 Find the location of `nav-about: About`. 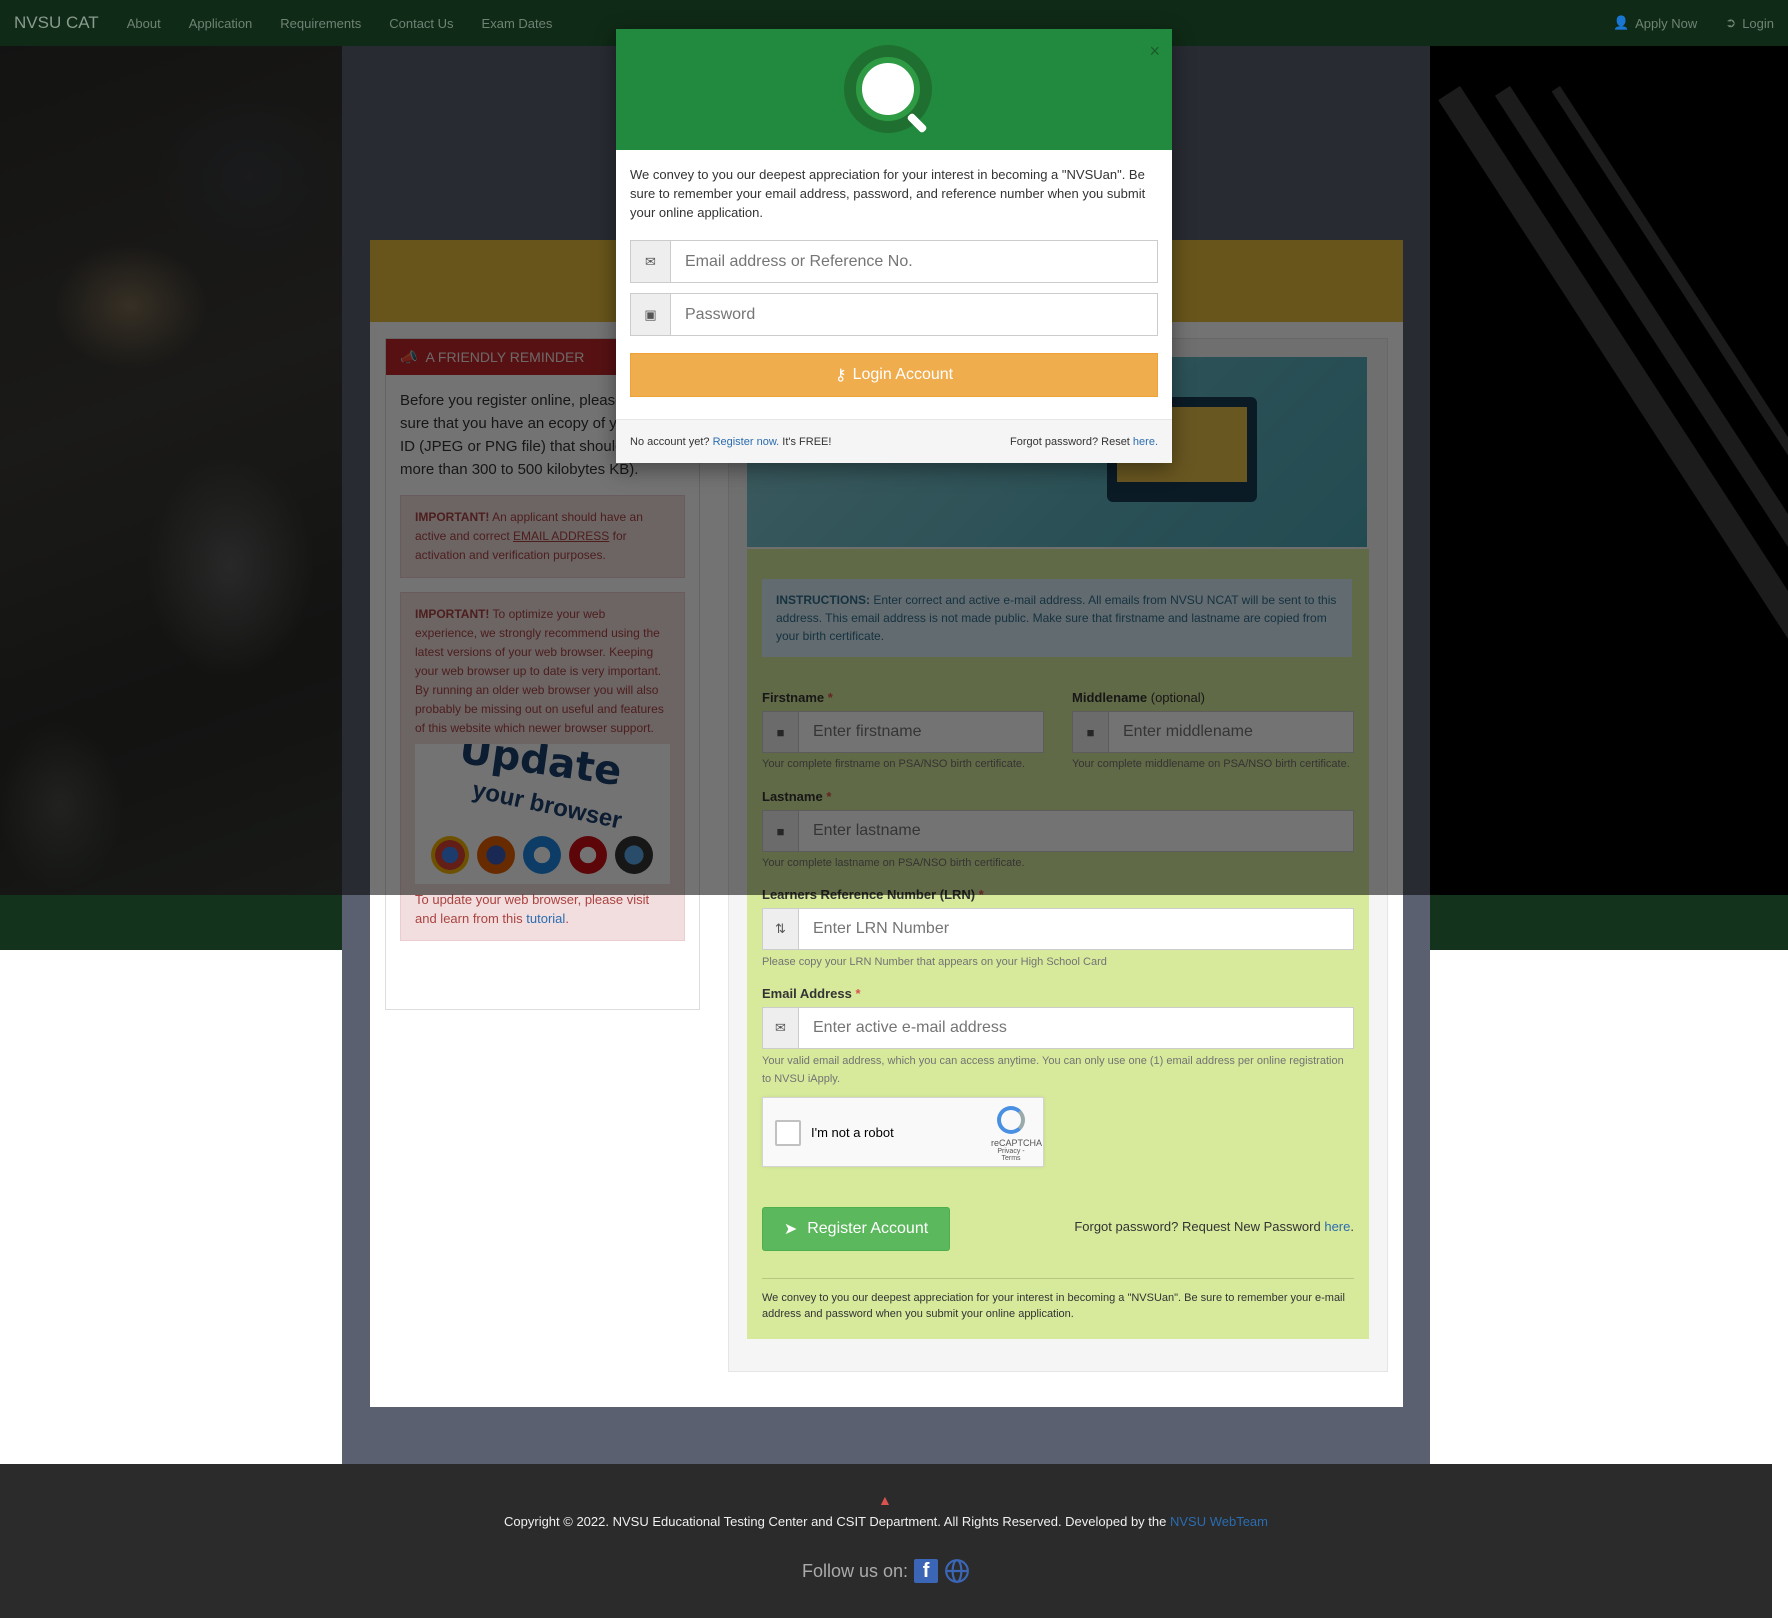

nav-about: About is located at coordinates (144, 23).